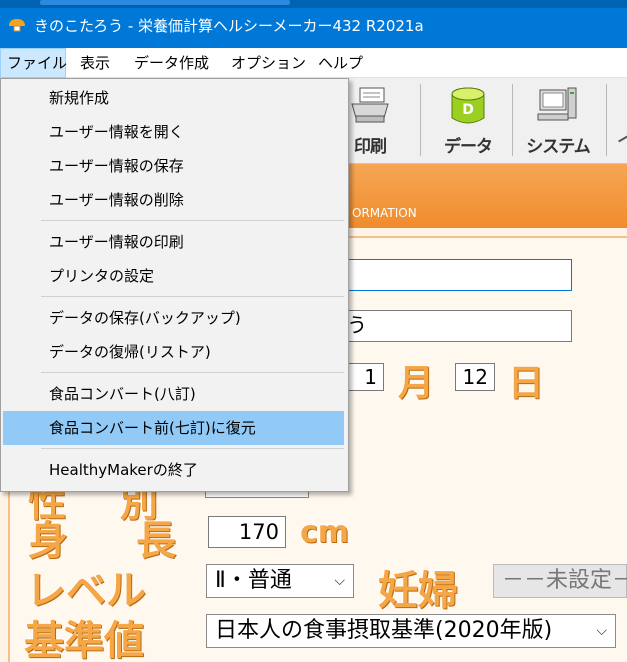 The height and width of the screenshot is (662, 627). Describe the element at coordinates (558, 147) in the screenshot. I see `system-button-label: システム` at that location.